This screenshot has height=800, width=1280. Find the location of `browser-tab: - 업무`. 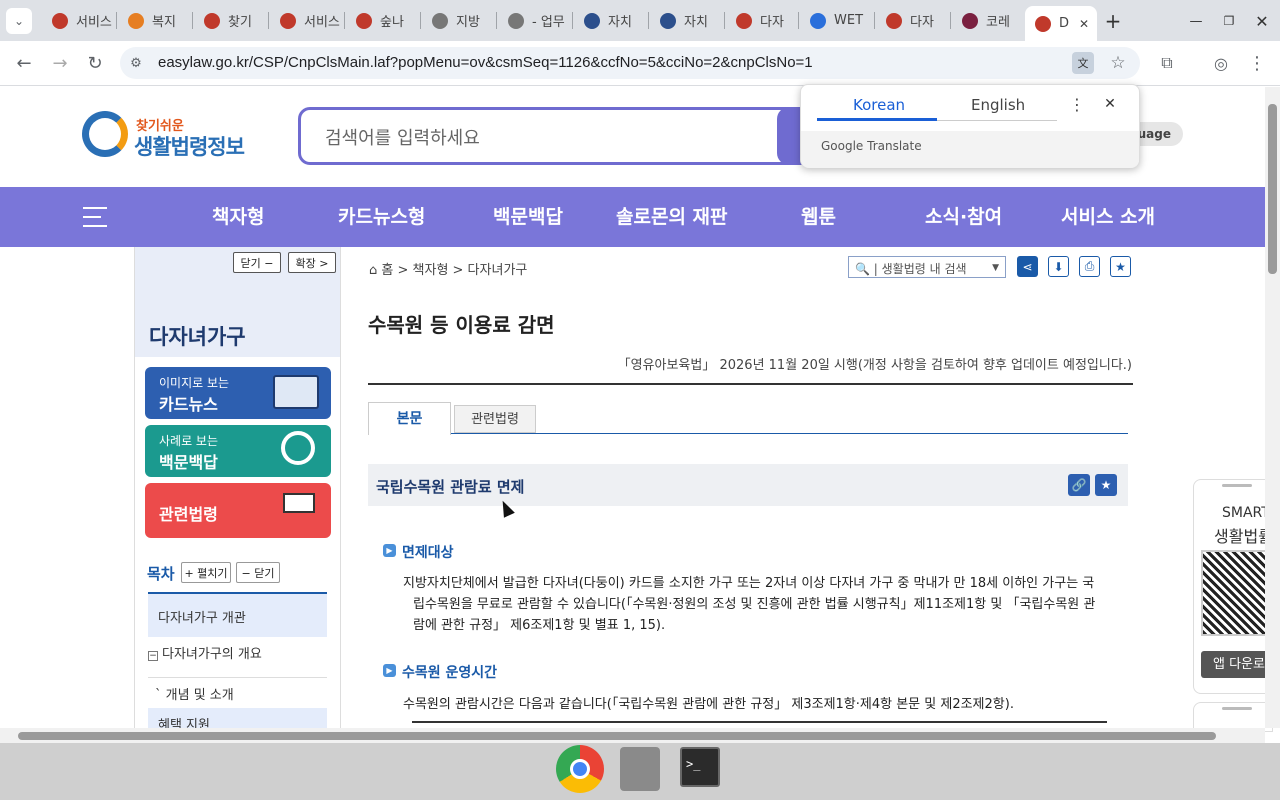

browser-tab: - 업무 is located at coordinates (535, 20).